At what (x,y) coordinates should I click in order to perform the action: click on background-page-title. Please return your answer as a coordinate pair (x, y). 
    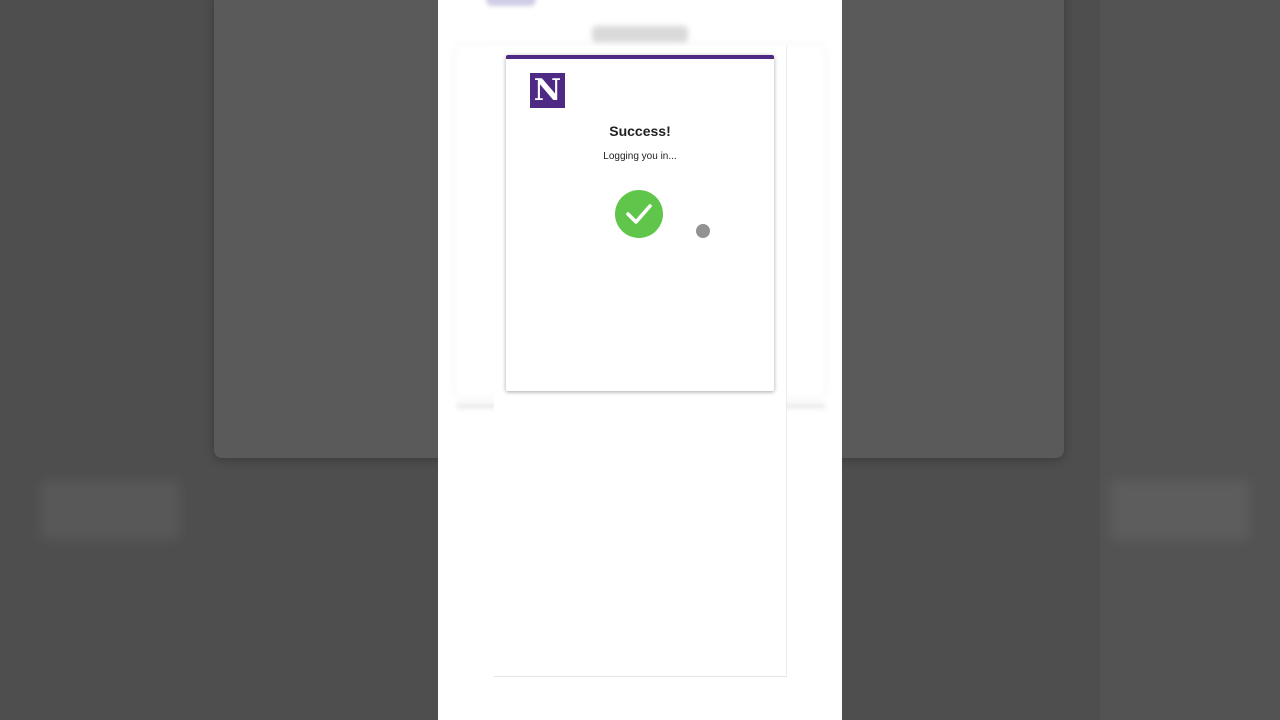
    Looking at the image, I should click on (640, 34).